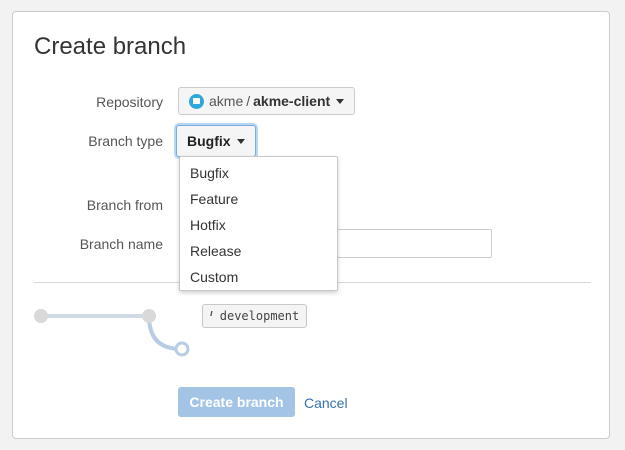 Image resolution: width=625 pixels, height=450 pixels. What do you see at coordinates (292, 101) in the screenshot?
I see `repository-name: akme-client` at bounding box center [292, 101].